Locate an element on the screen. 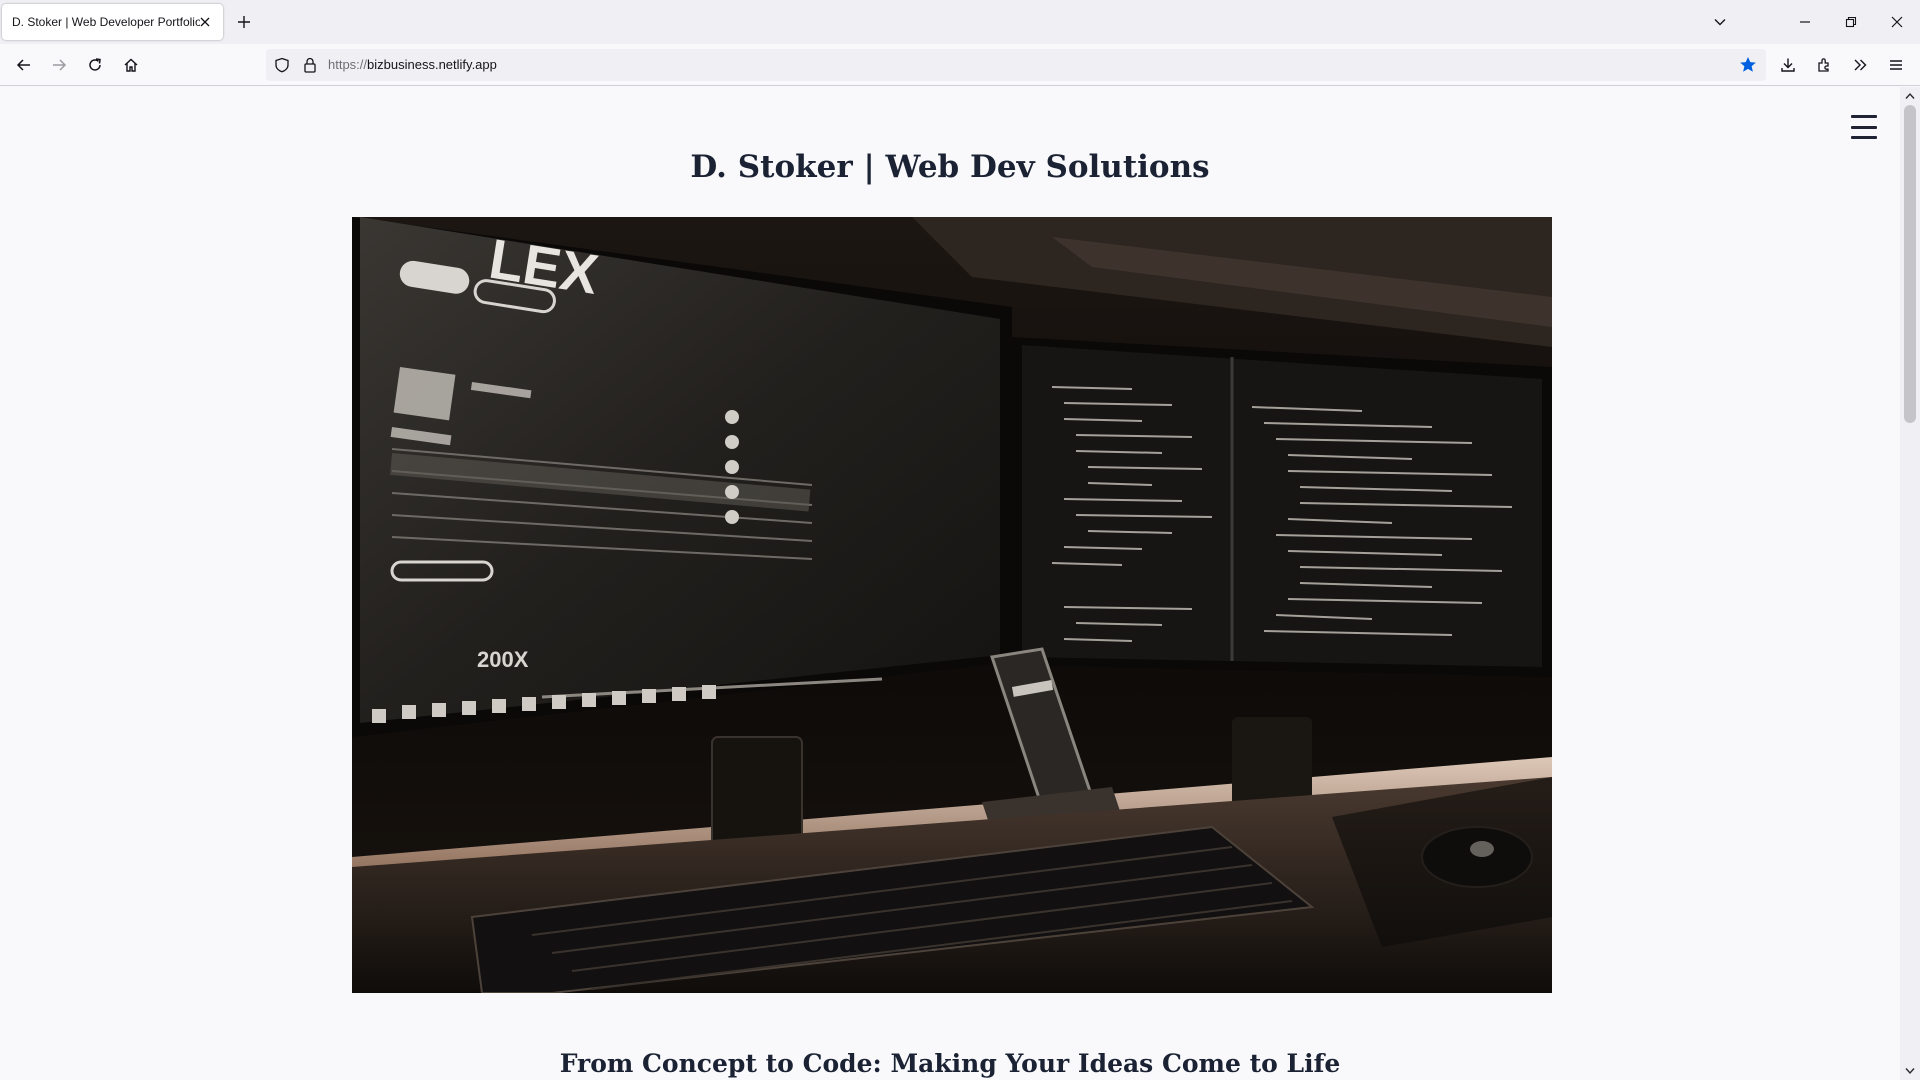  chevron-down-icon is located at coordinates (1720, 22).